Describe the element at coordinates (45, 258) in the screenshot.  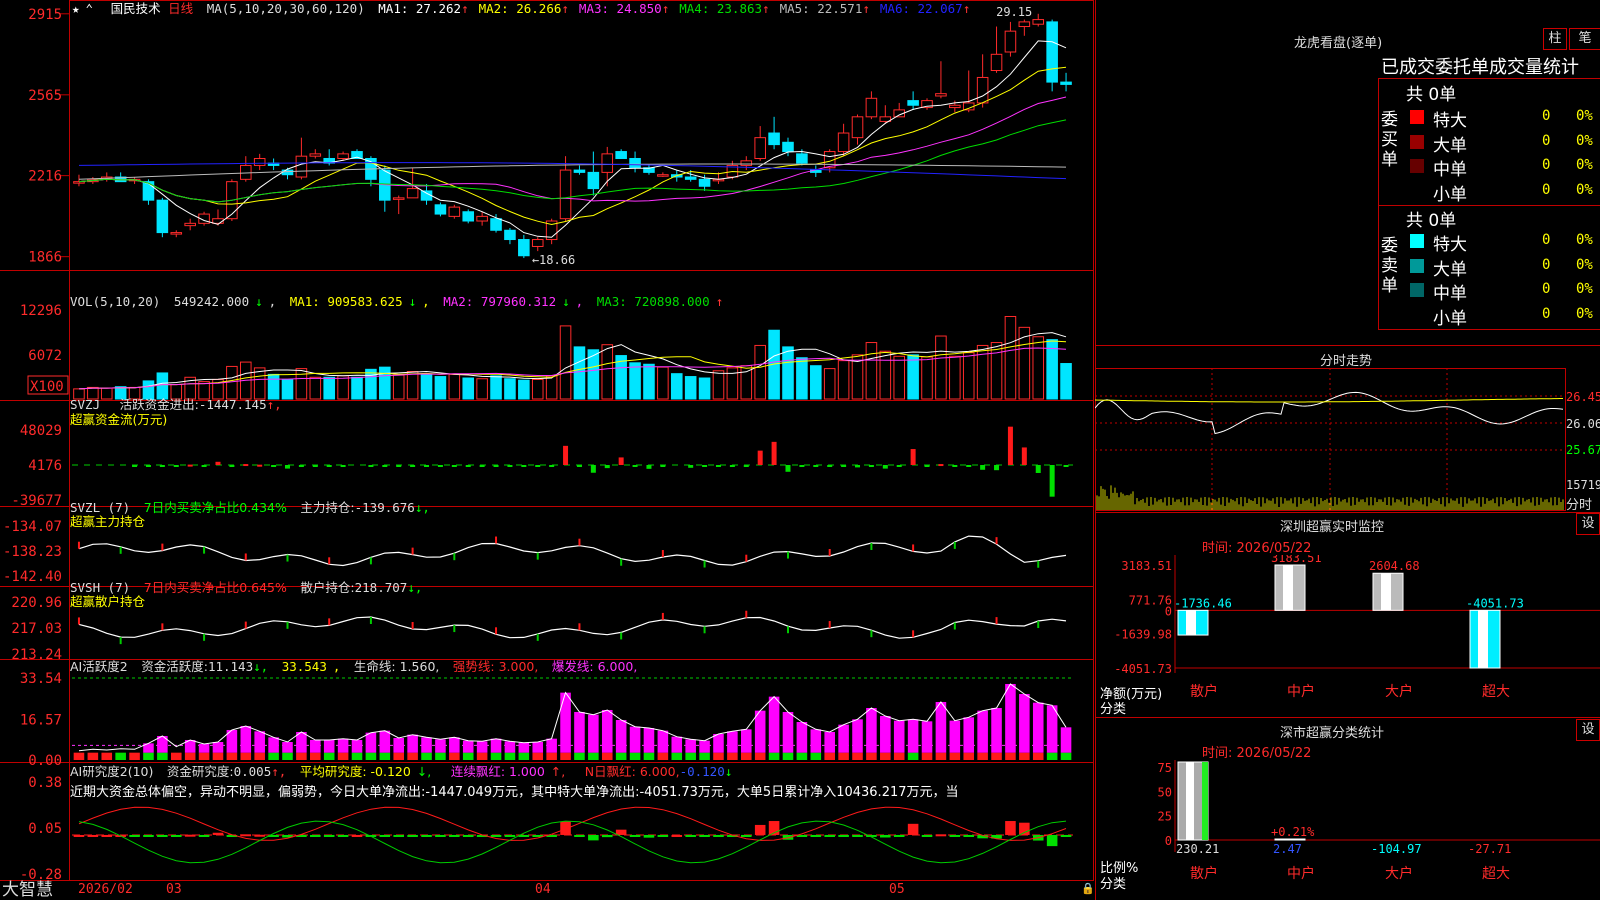
I see `kline-y-tick: 1866` at that location.